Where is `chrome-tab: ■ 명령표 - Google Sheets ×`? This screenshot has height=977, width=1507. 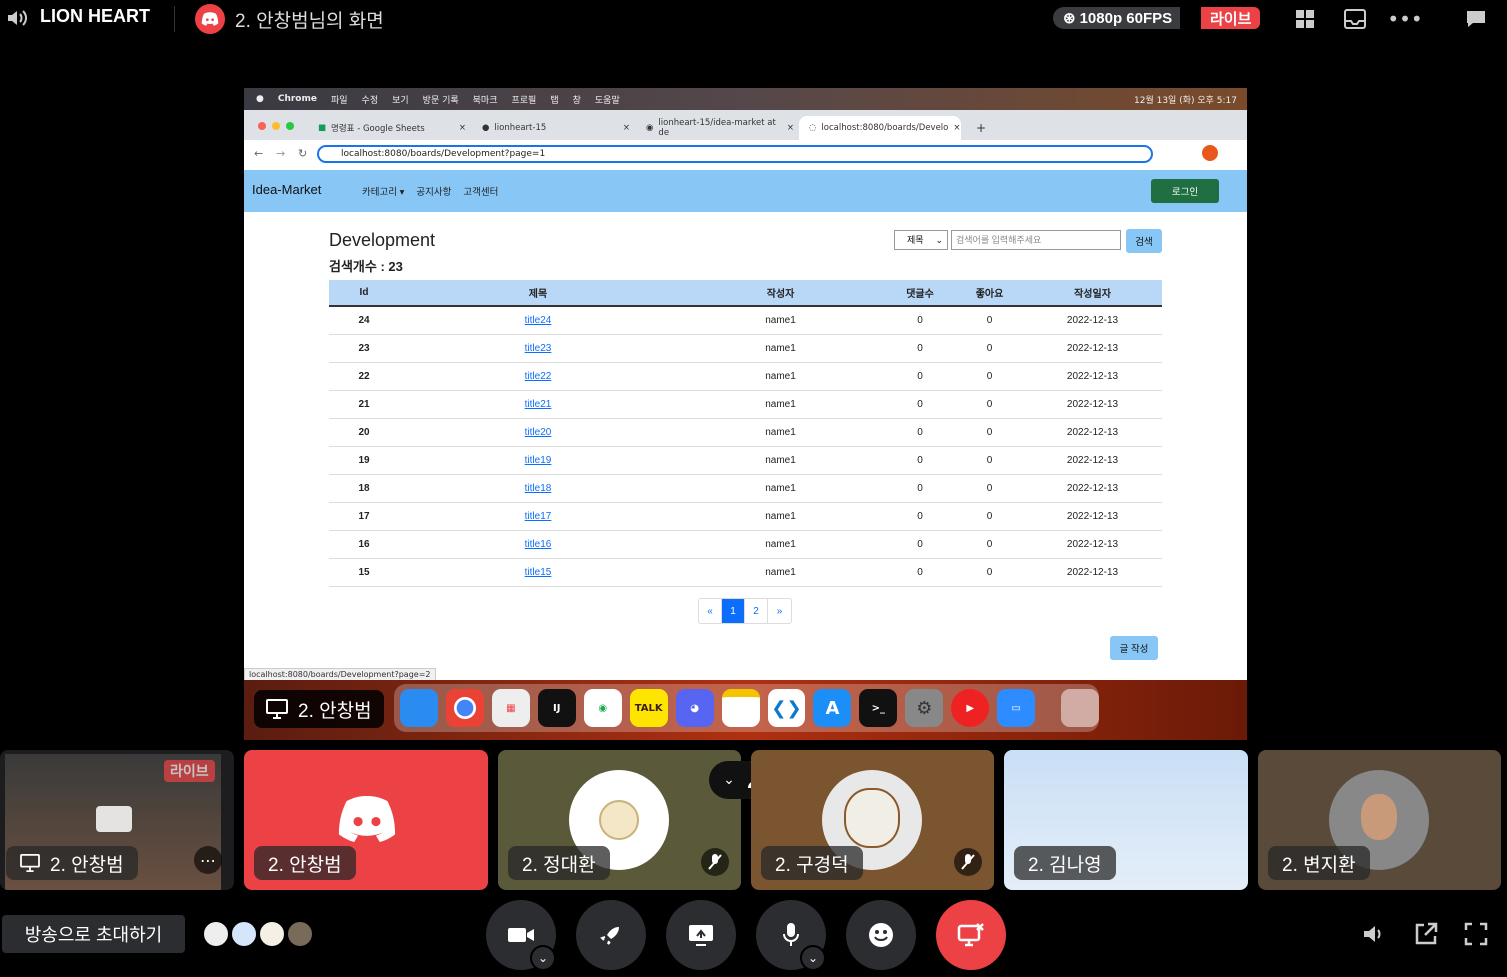 chrome-tab: ■ 명령표 - Google Sheets × is located at coordinates (389, 128).